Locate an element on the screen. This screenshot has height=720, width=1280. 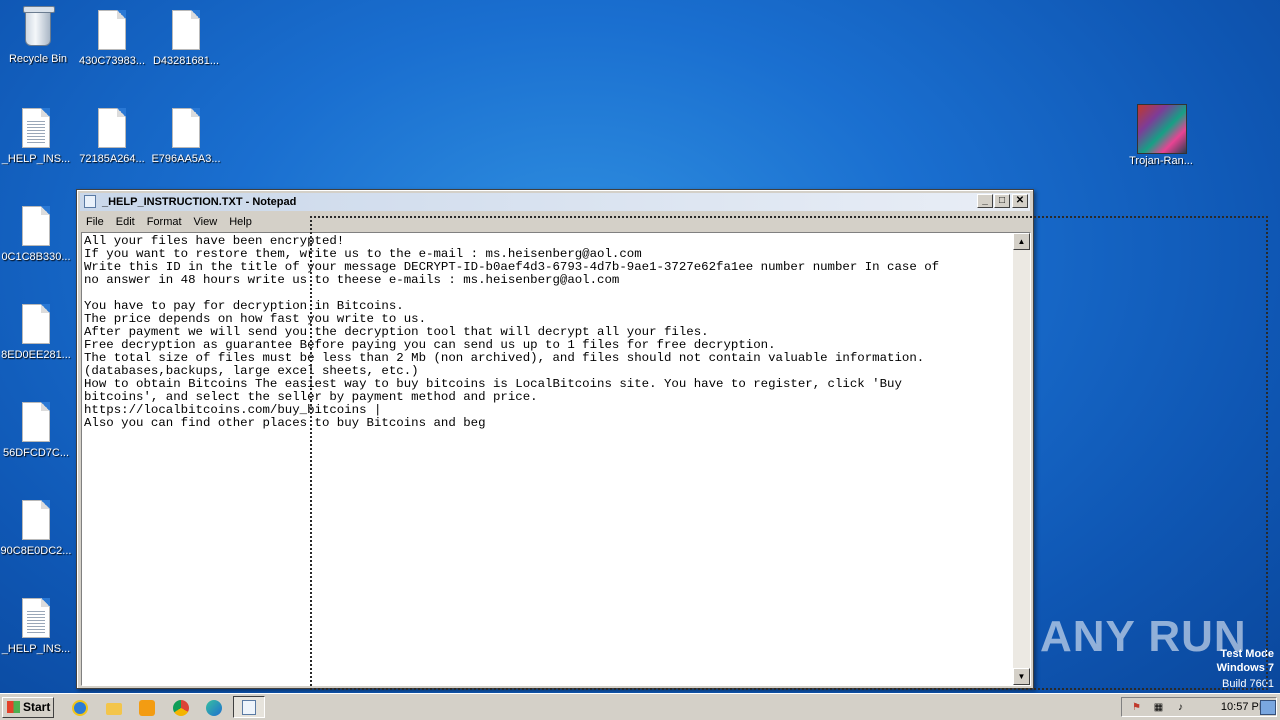
taskbar: Start ⚑ ▦ ♪ 10:57 PM is located at coordinates (640, 706).